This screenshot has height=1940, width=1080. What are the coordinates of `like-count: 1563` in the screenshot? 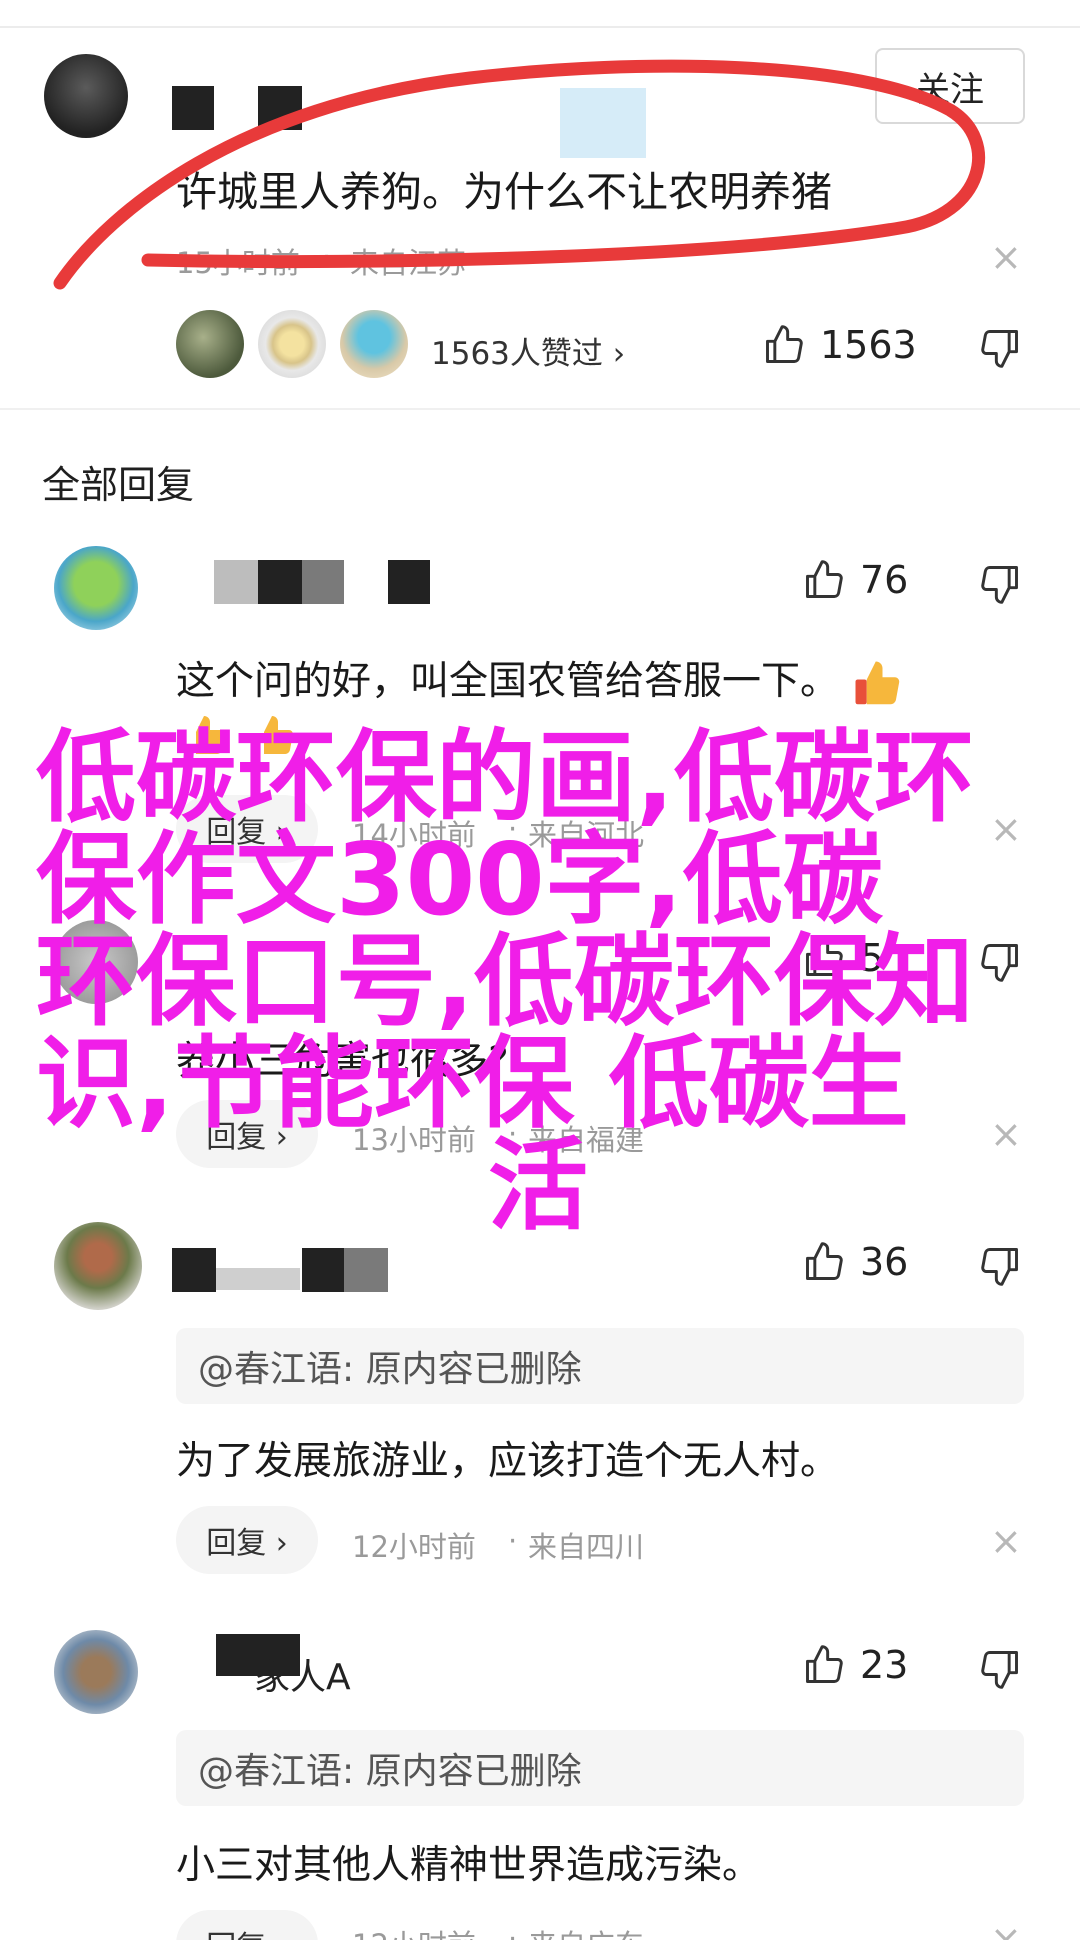 It's located at (868, 345).